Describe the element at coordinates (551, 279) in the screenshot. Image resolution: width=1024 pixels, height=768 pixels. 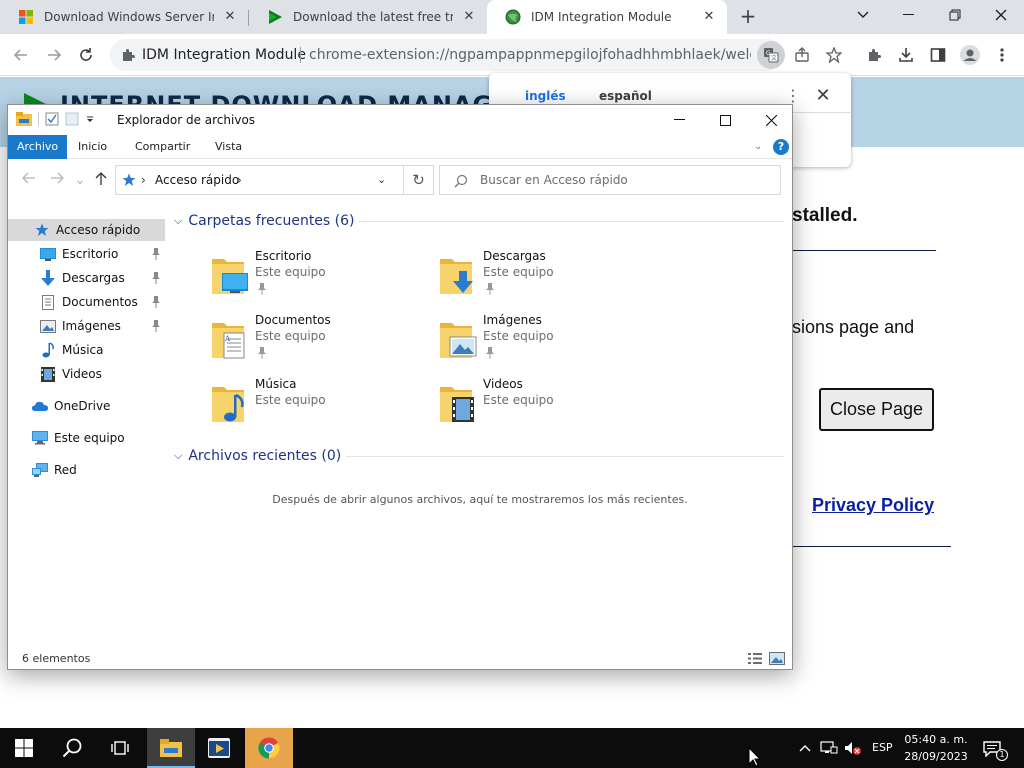
I see `folder-tile-descargas: Descargas Este equipo` at that location.